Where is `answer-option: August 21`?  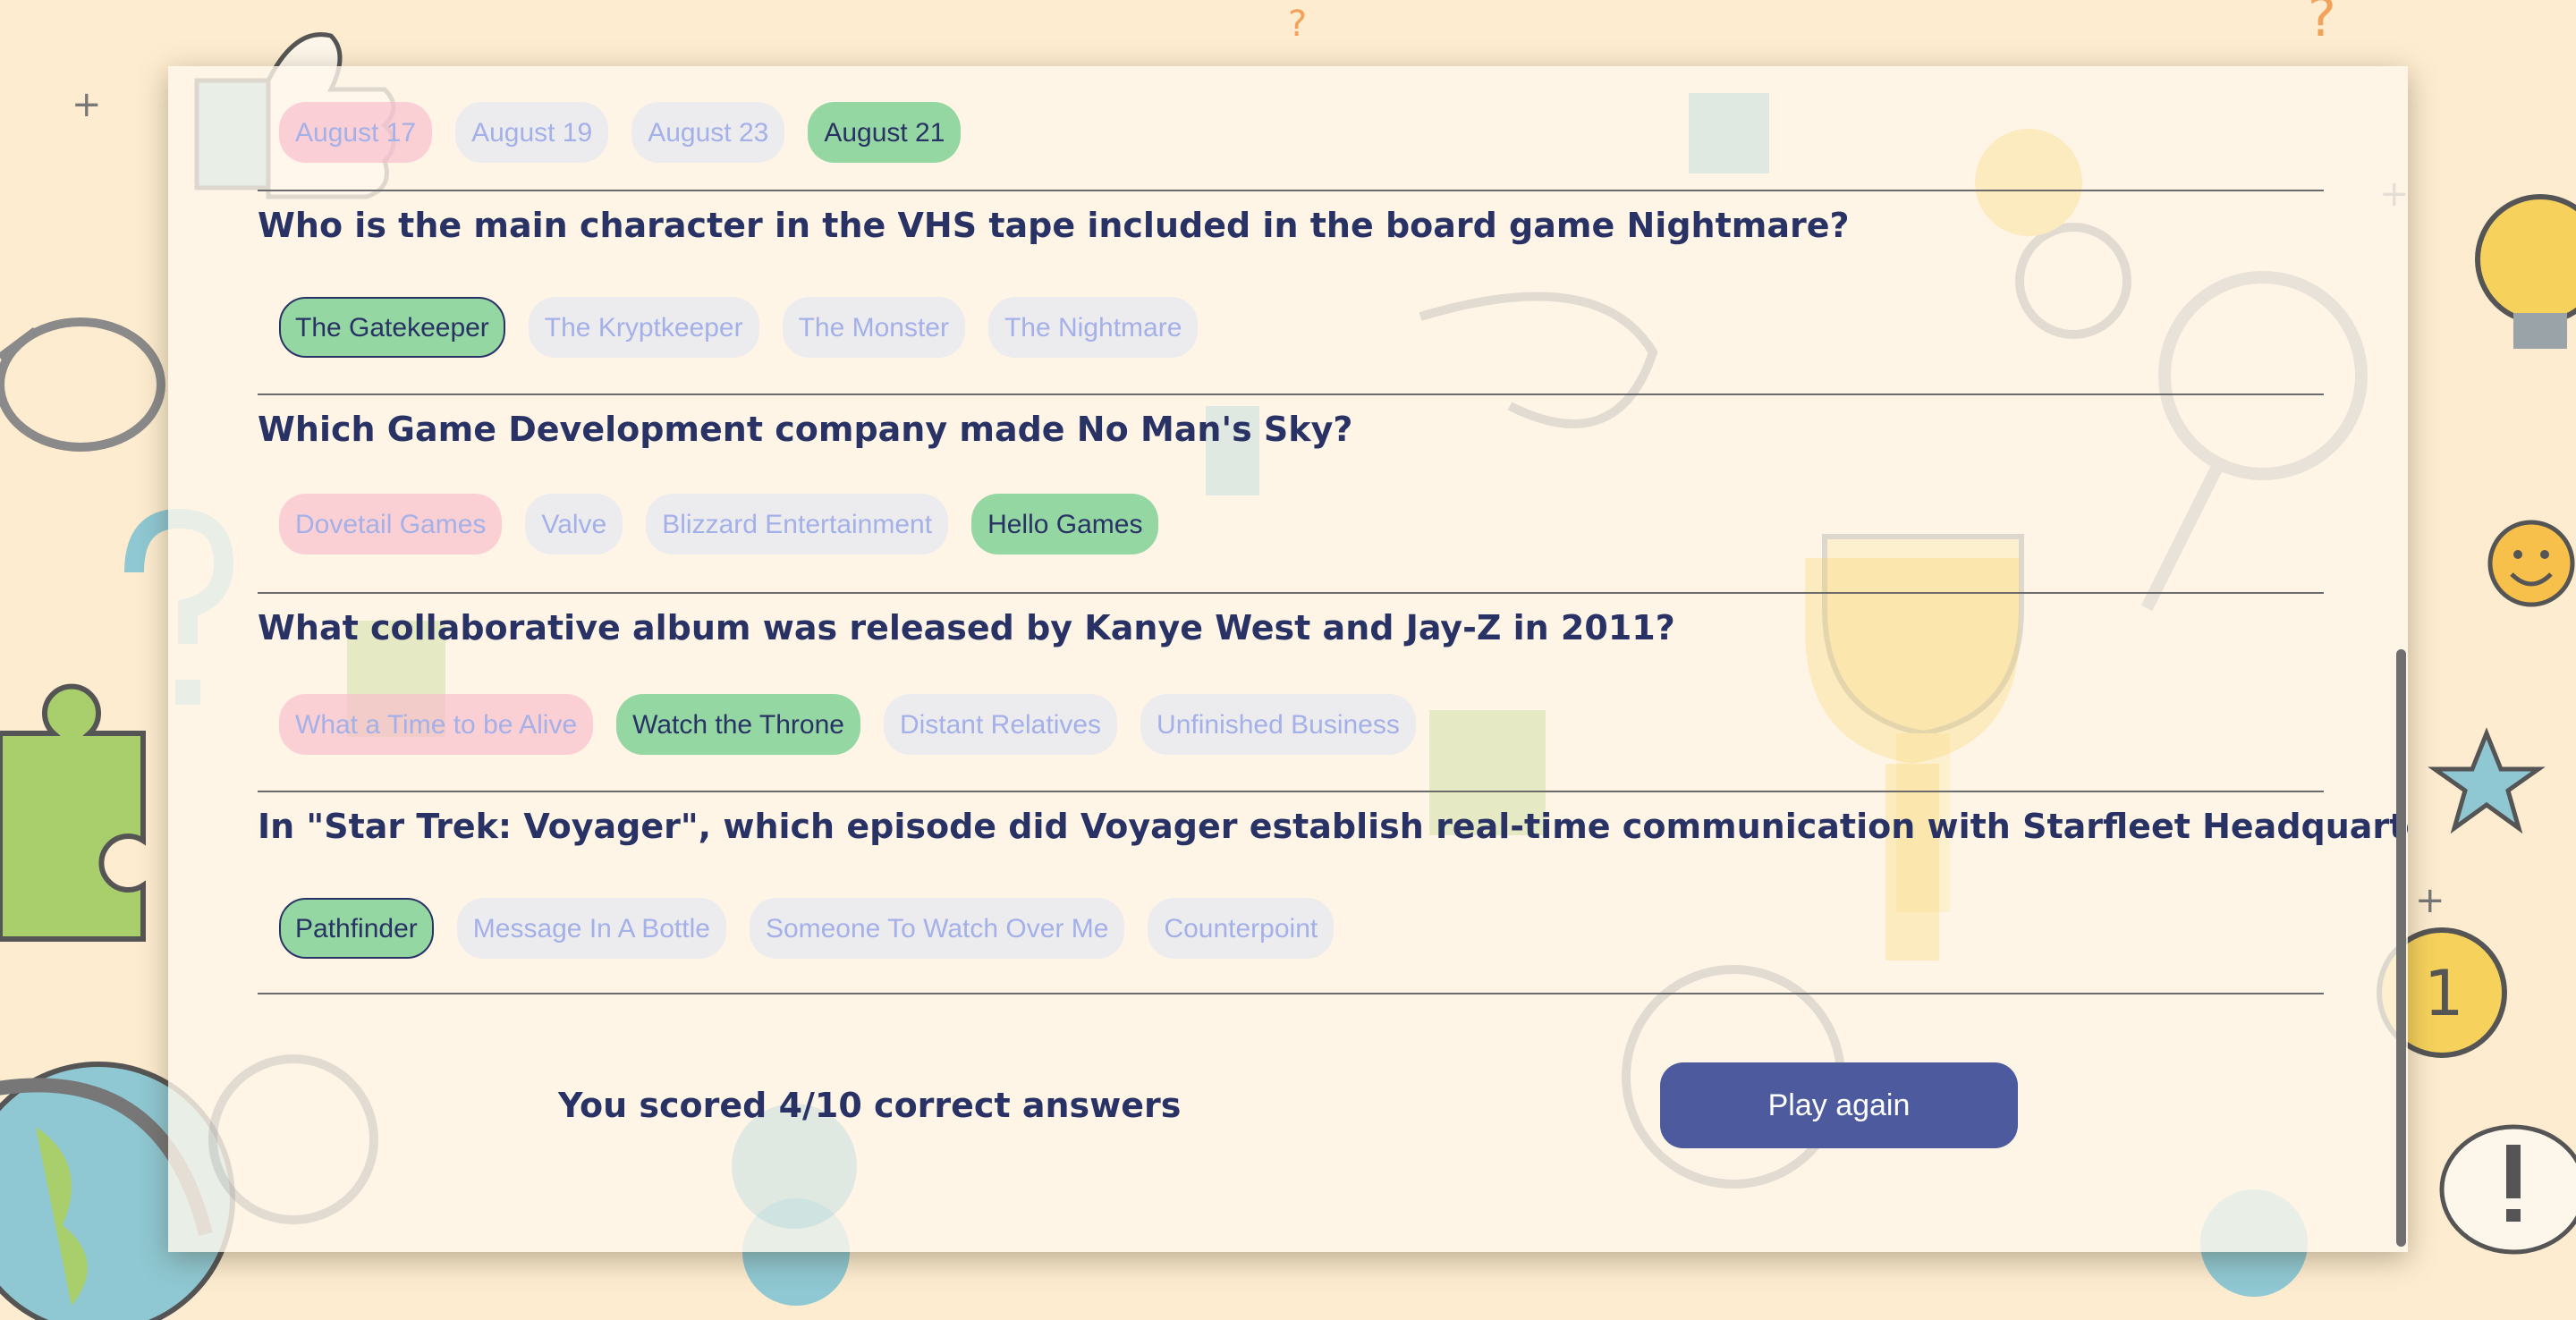
answer-option: August 21 is located at coordinates (885, 132).